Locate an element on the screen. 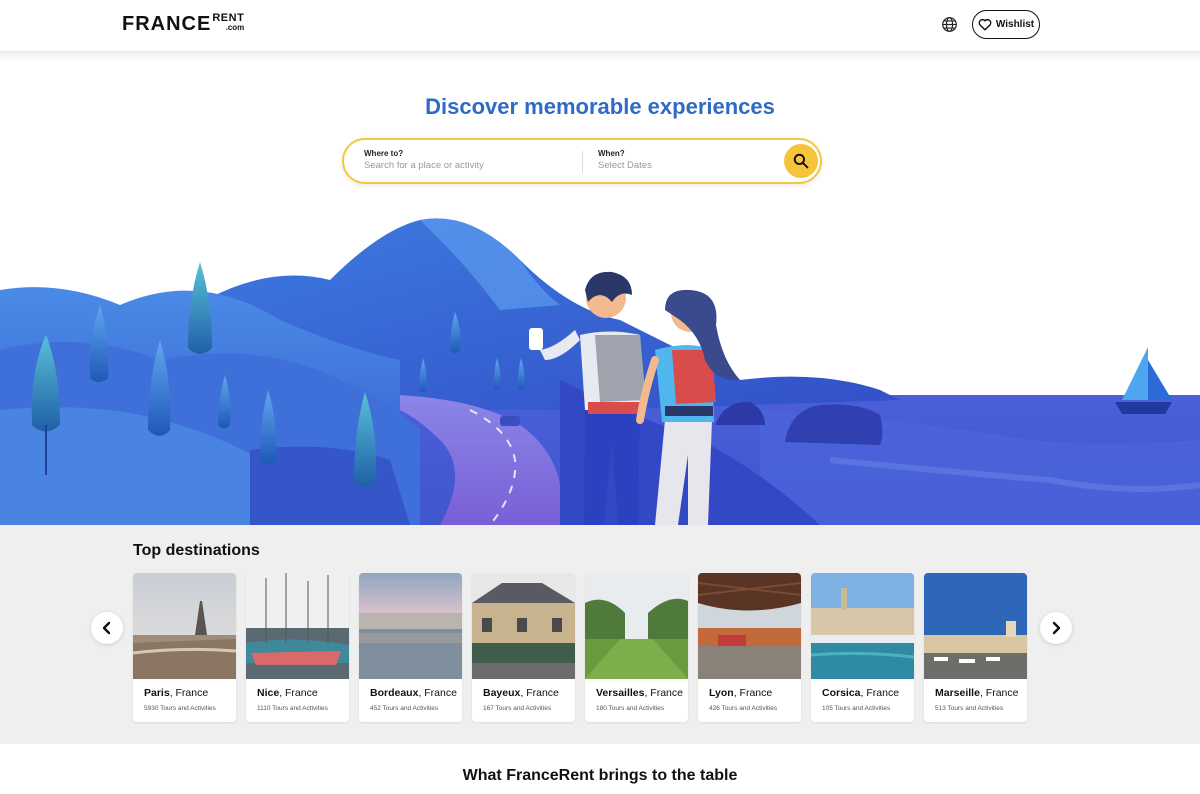  logo-wordmark: FRANCE is located at coordinates (167, 24).